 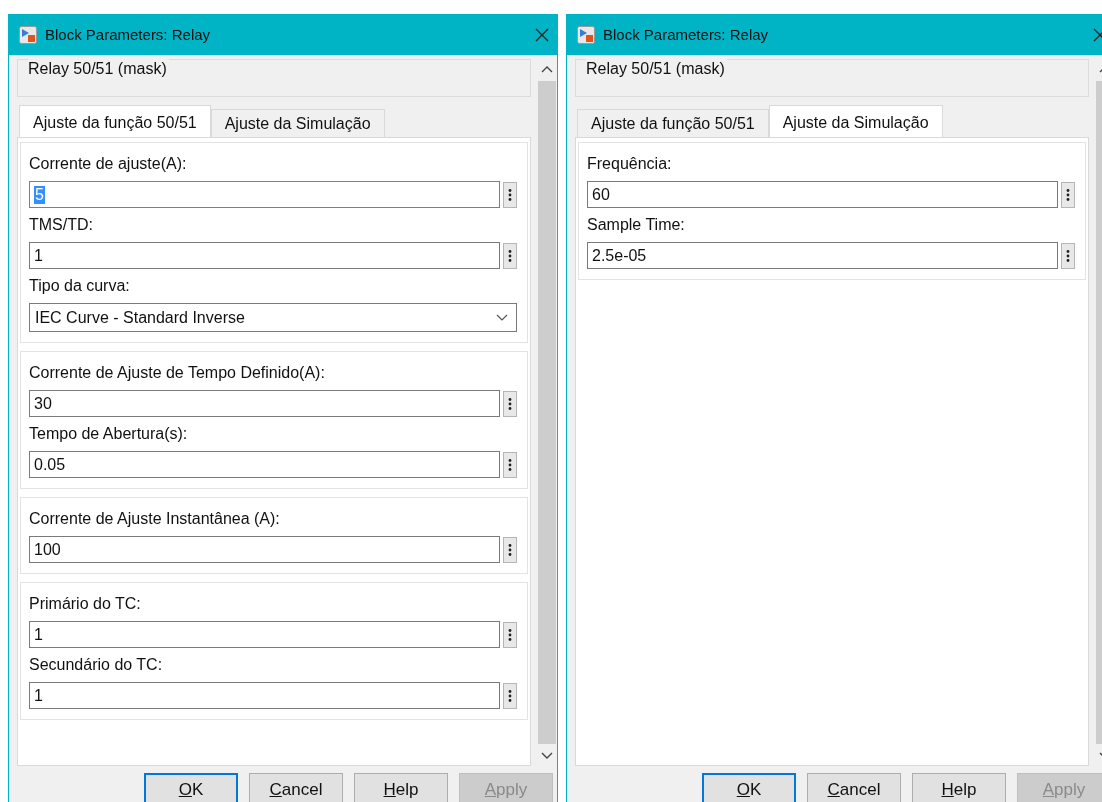 I want to click on input-field: 2.5e-05, so click(x=822, y=255).